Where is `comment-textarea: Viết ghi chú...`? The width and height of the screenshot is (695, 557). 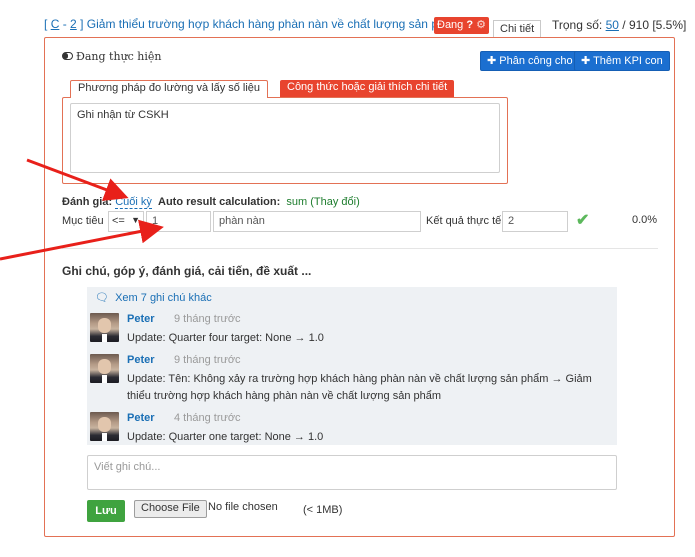 comment-textarea: Viết ghi chú... is located at coordinates (352, 472).